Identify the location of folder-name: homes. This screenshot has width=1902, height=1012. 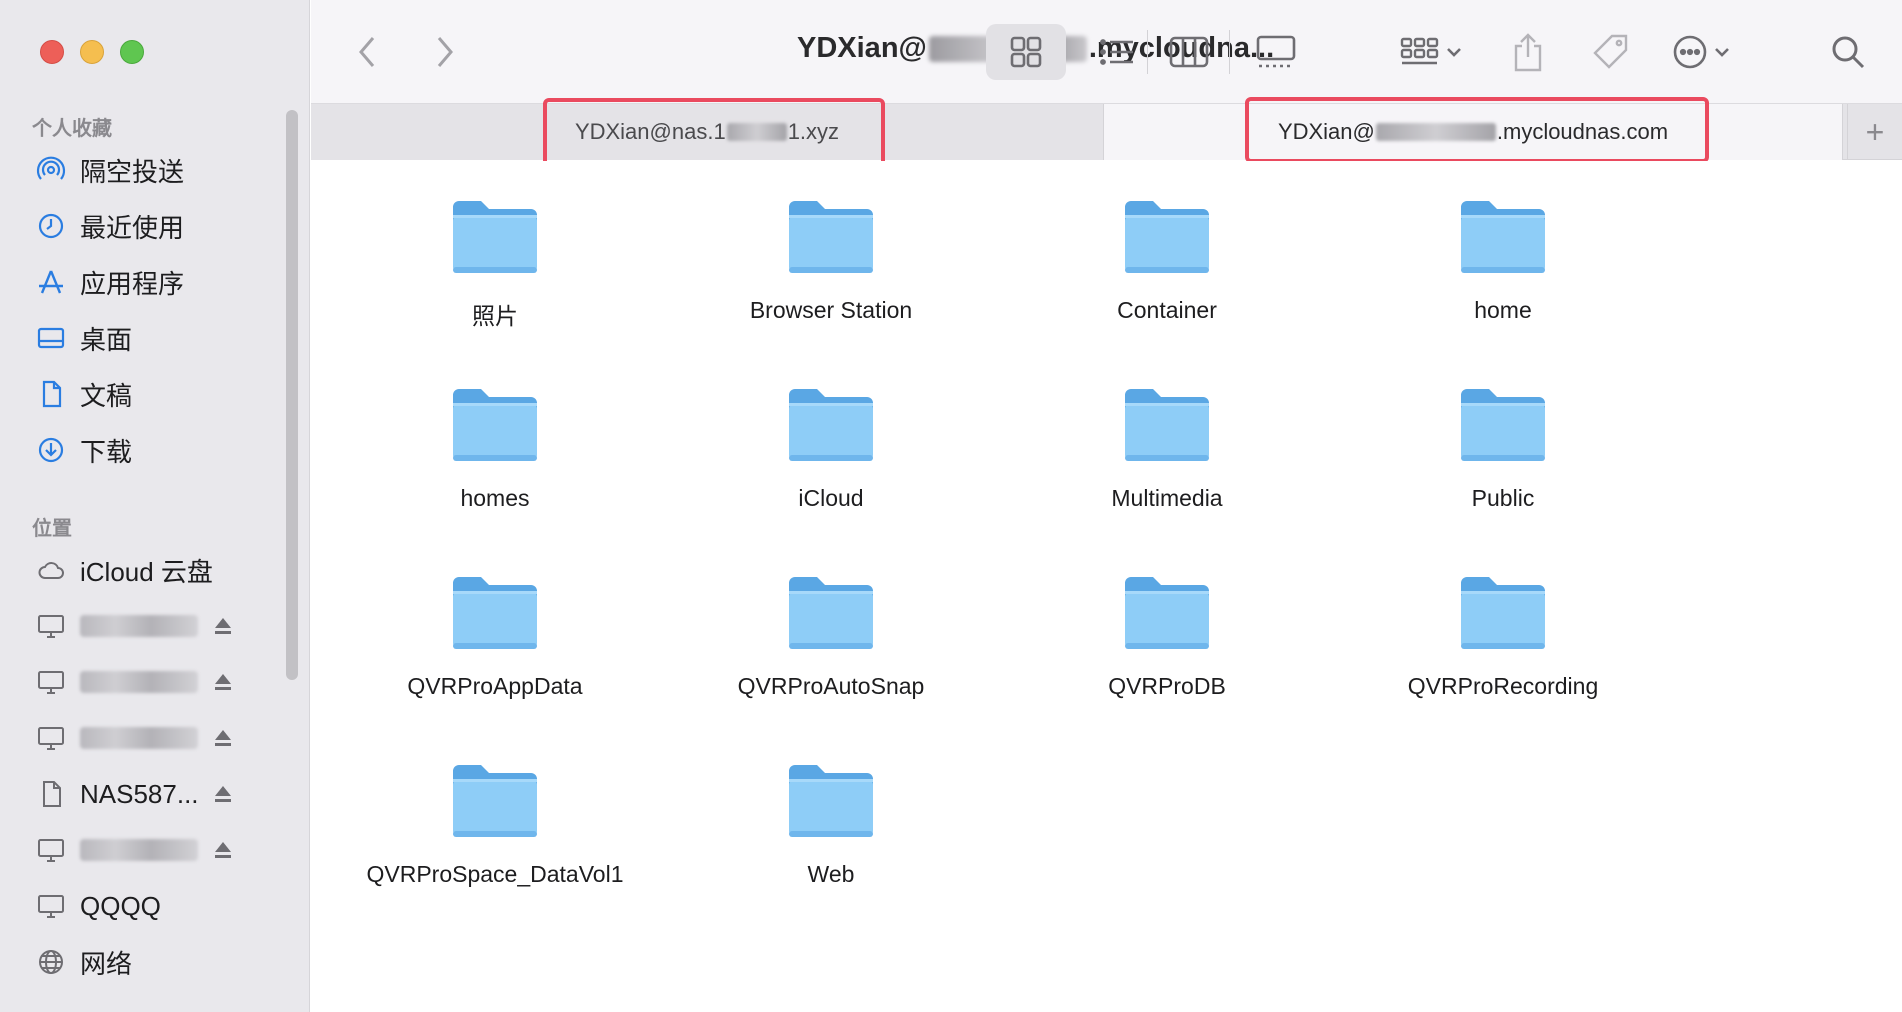
(495, 498).